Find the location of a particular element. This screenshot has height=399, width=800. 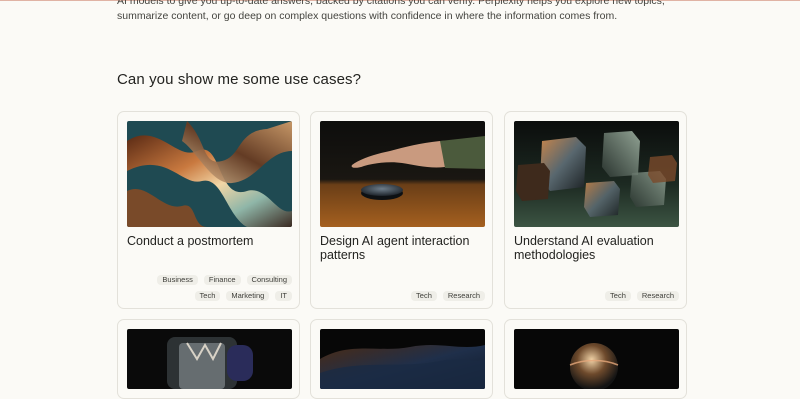

iridescent-ribbon-image is located at coordinates (209, 174).